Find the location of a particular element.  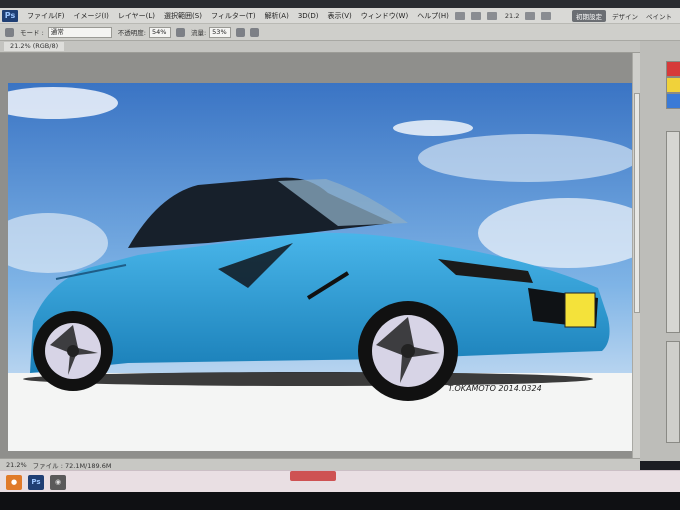

flow-label: 流量: is located at coordinates (198, 33).